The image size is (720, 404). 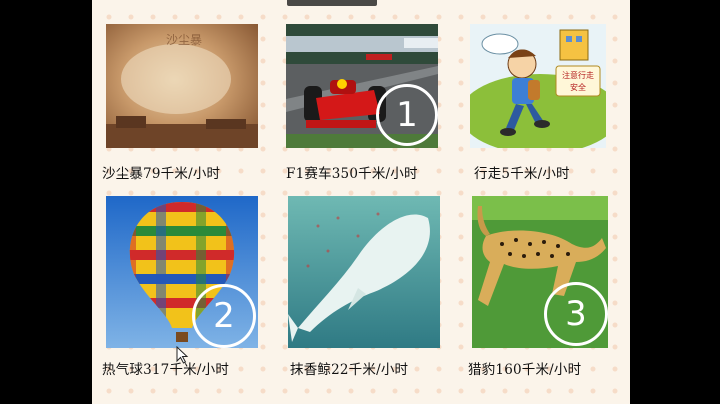 What do you see at coordinates (538, 86) in the screenshot?
I see `walking-boy-image: 注意行走 安全` at bounding box center [538, 86].